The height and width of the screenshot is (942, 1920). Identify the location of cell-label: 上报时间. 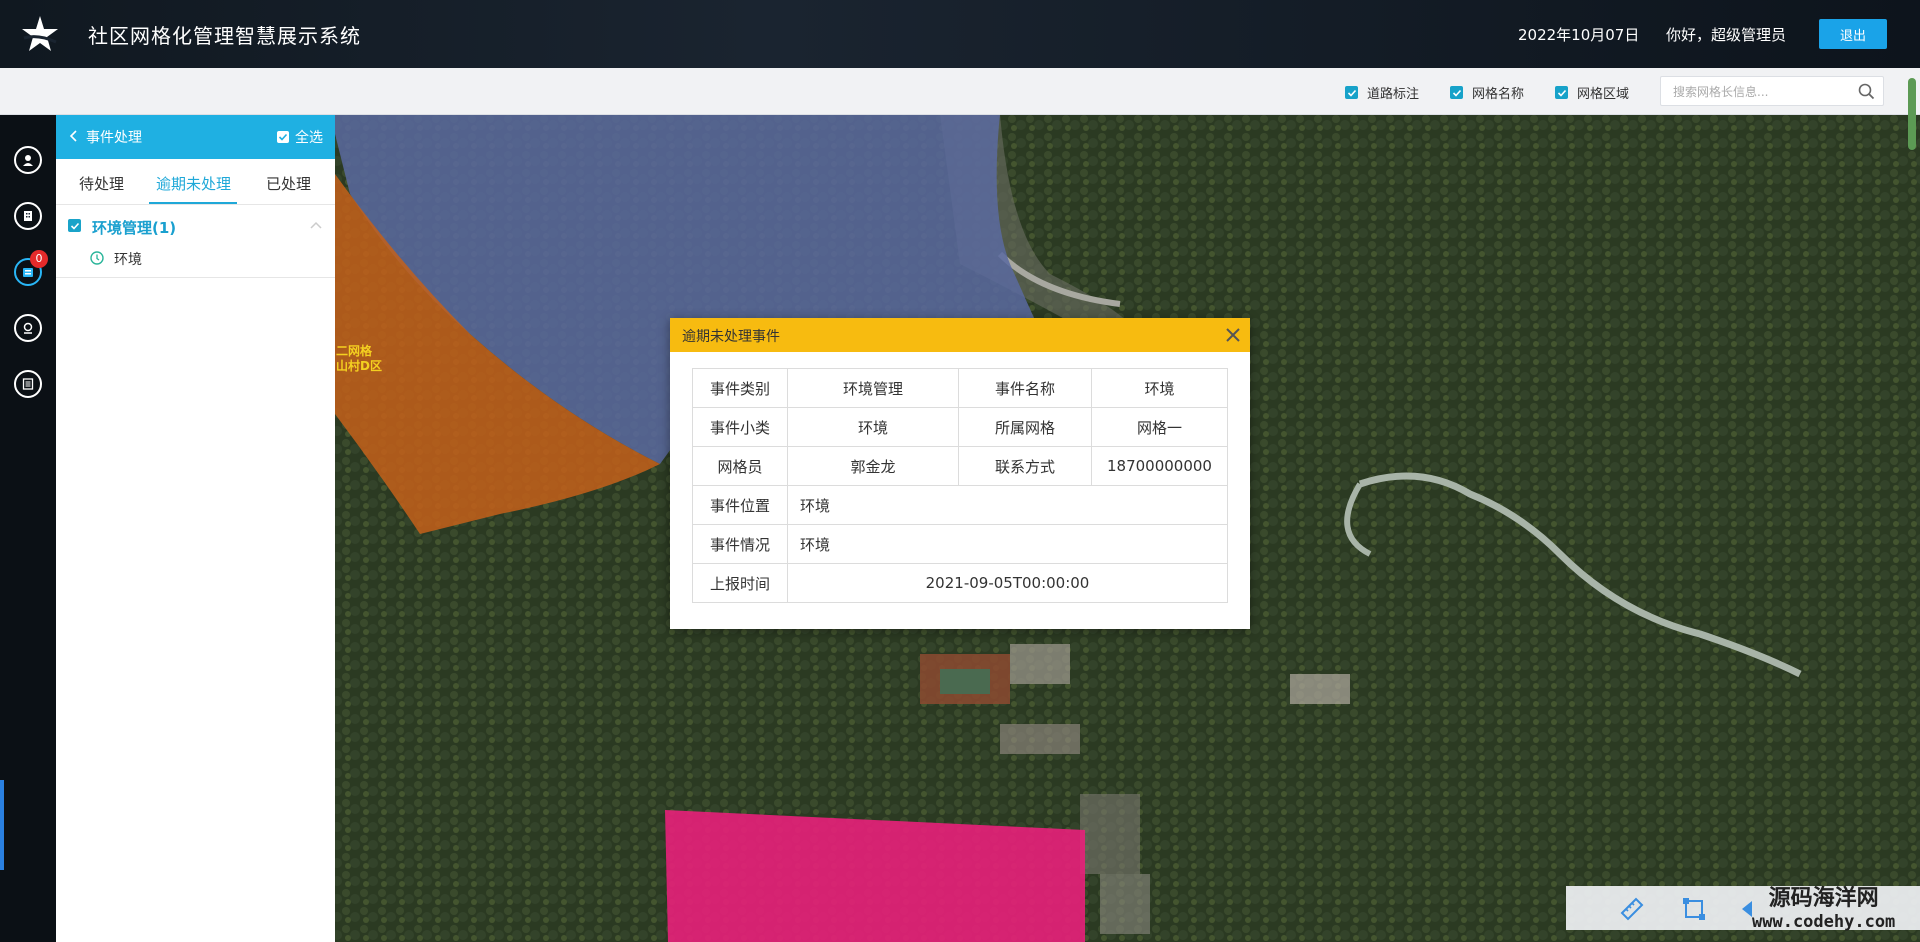
(740, 583).